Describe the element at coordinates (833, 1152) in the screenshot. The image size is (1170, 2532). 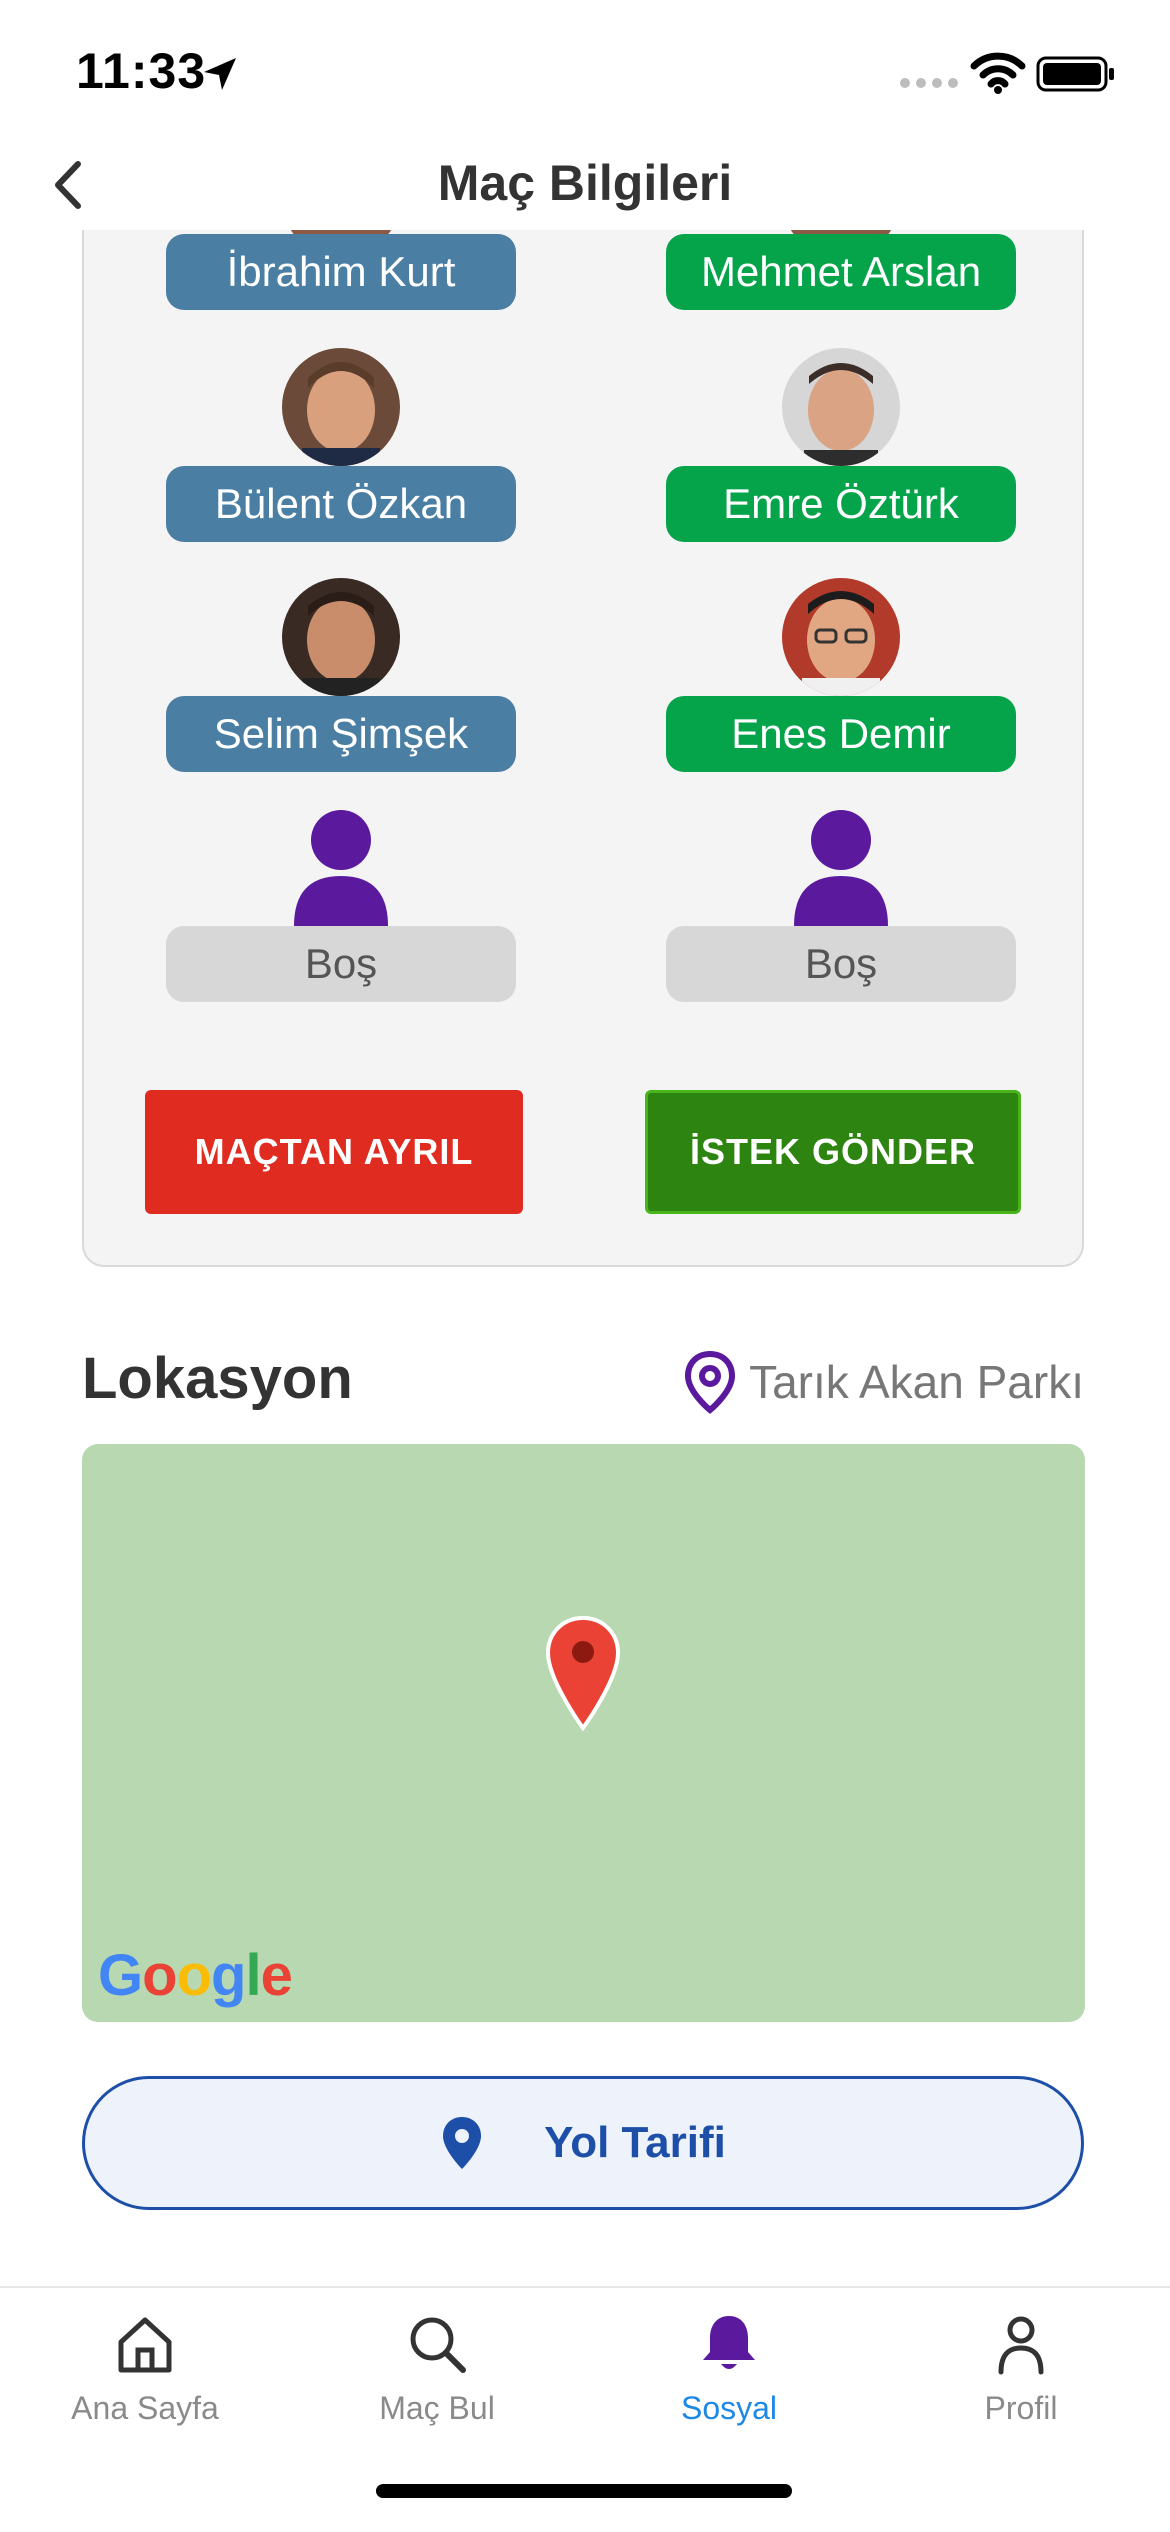
I see `send-request-button: İSTEK GÖNDER` at that location.